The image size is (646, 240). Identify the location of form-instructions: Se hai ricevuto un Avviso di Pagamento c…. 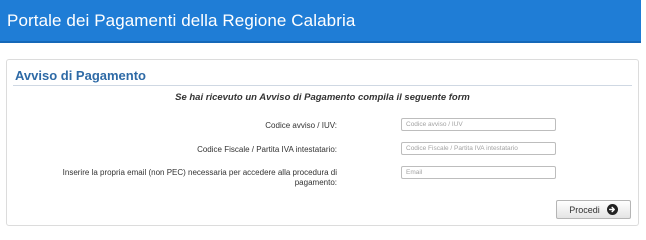
(322, 97).